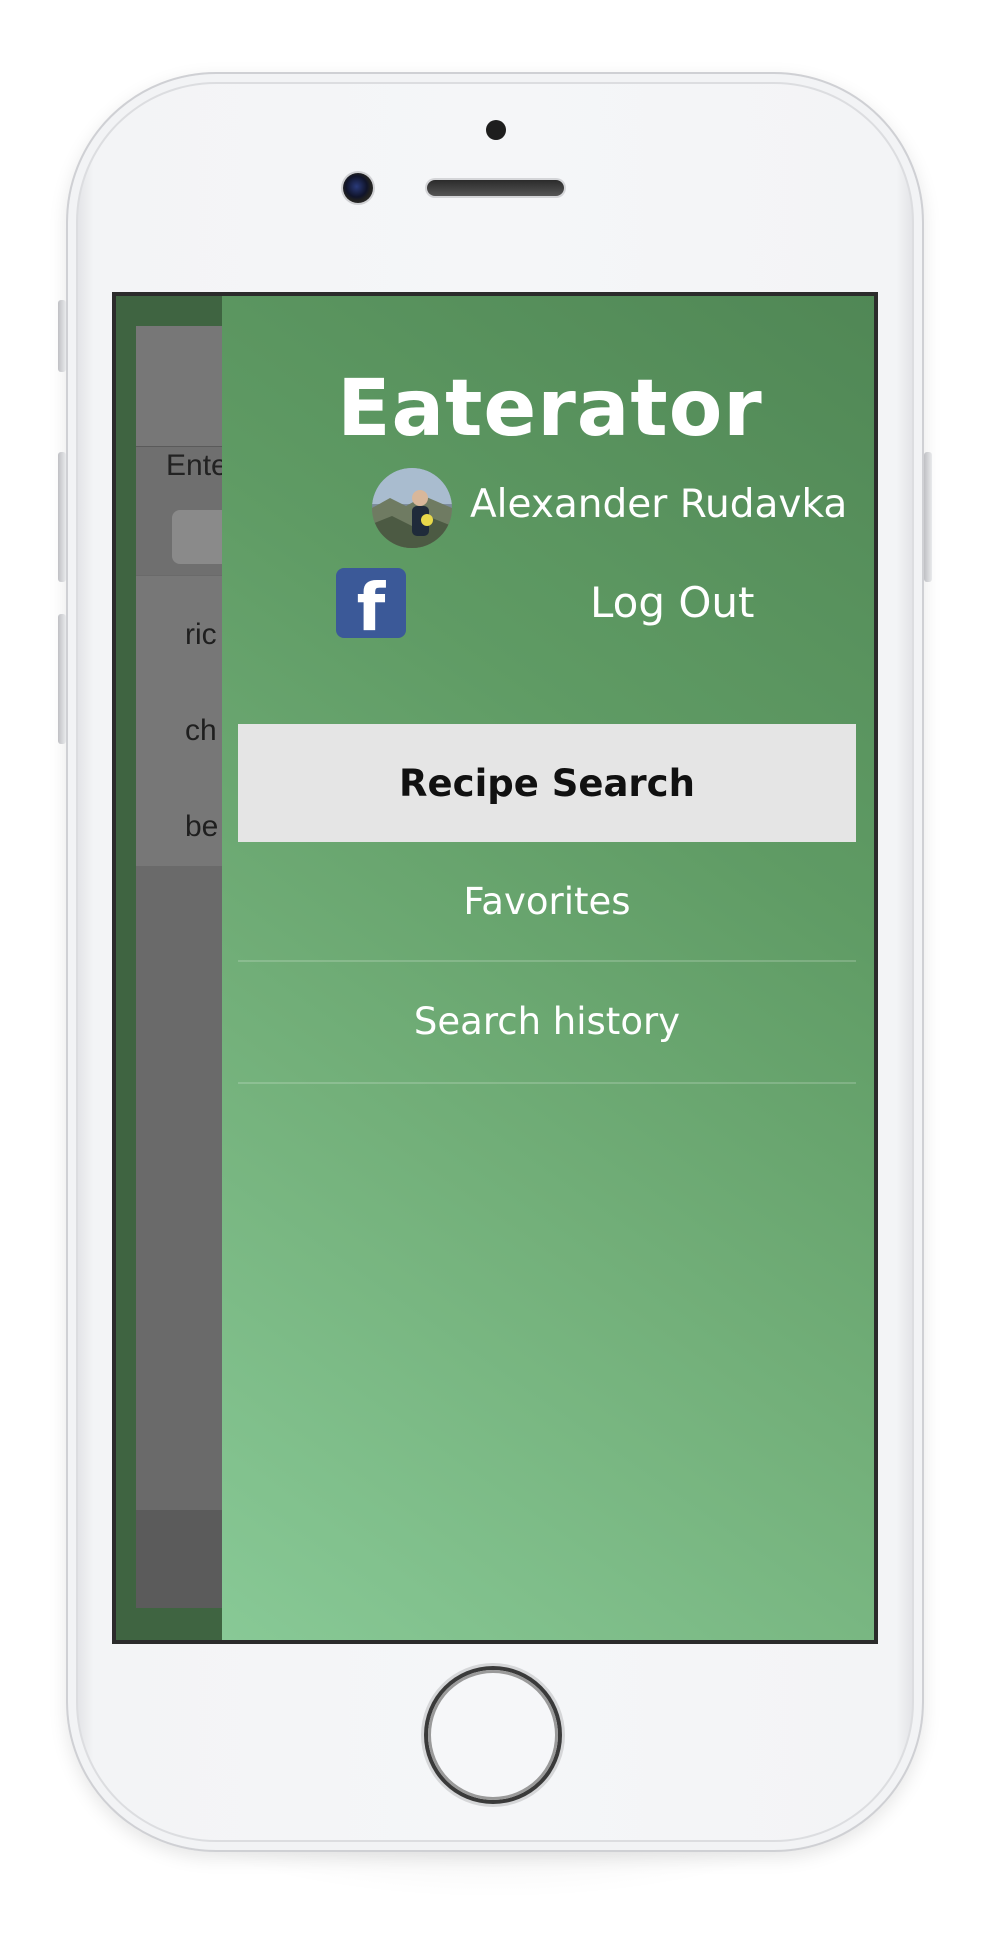  Describe the element at coordinates (496, 130) in the screenshot. I see `proximity-sensor` at that location.